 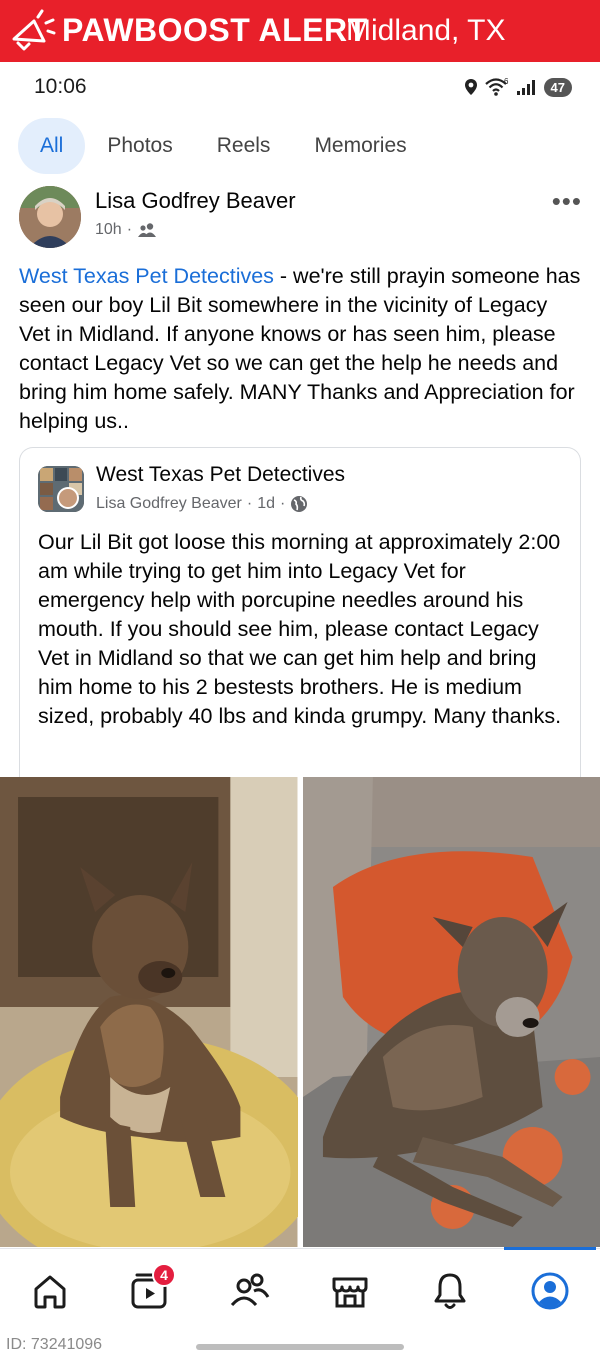 I want to click on nav-friends, so click(x=250, y=1291).